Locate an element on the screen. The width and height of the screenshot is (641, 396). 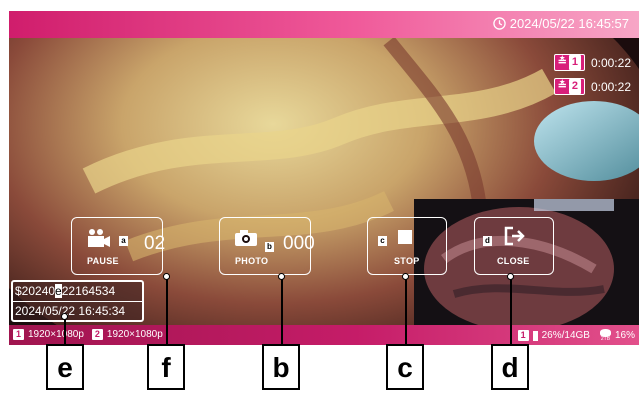
channel-2-resolution: 1920×1080p is located at coordinates (134, 334).